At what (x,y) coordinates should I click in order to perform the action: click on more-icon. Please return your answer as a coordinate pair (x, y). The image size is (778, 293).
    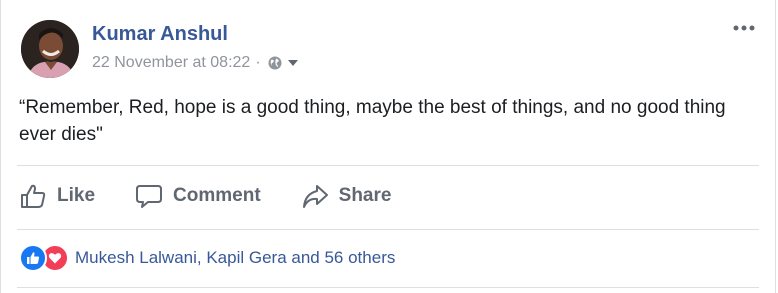
    Looking at the image, I should click on (744, 28).